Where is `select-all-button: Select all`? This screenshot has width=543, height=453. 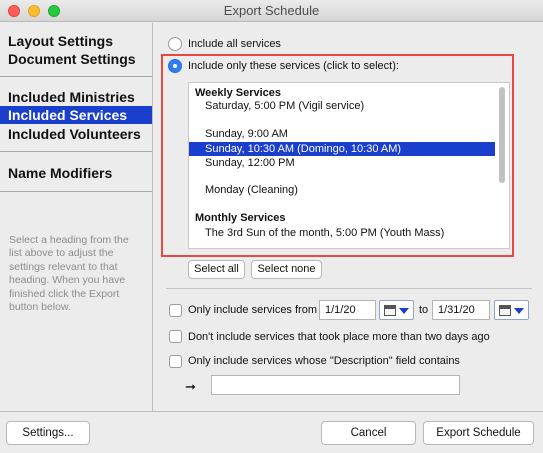
select-all-button: Select all is located at coordinates (216, 269).